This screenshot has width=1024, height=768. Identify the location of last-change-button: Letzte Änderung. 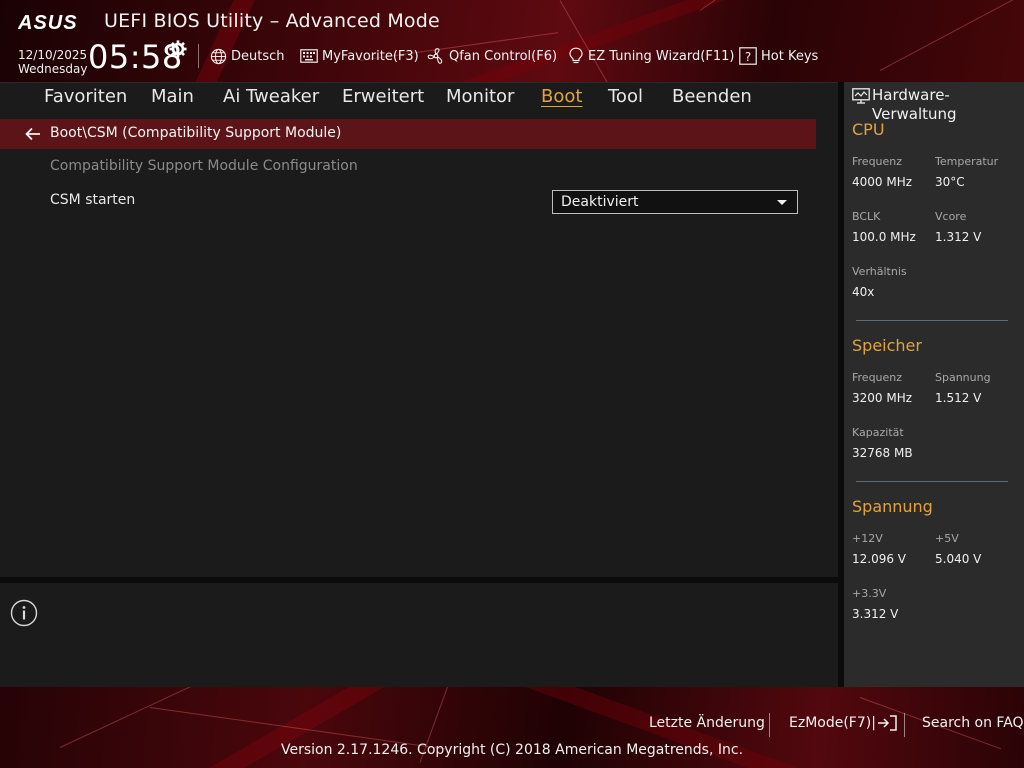
(707, 723).